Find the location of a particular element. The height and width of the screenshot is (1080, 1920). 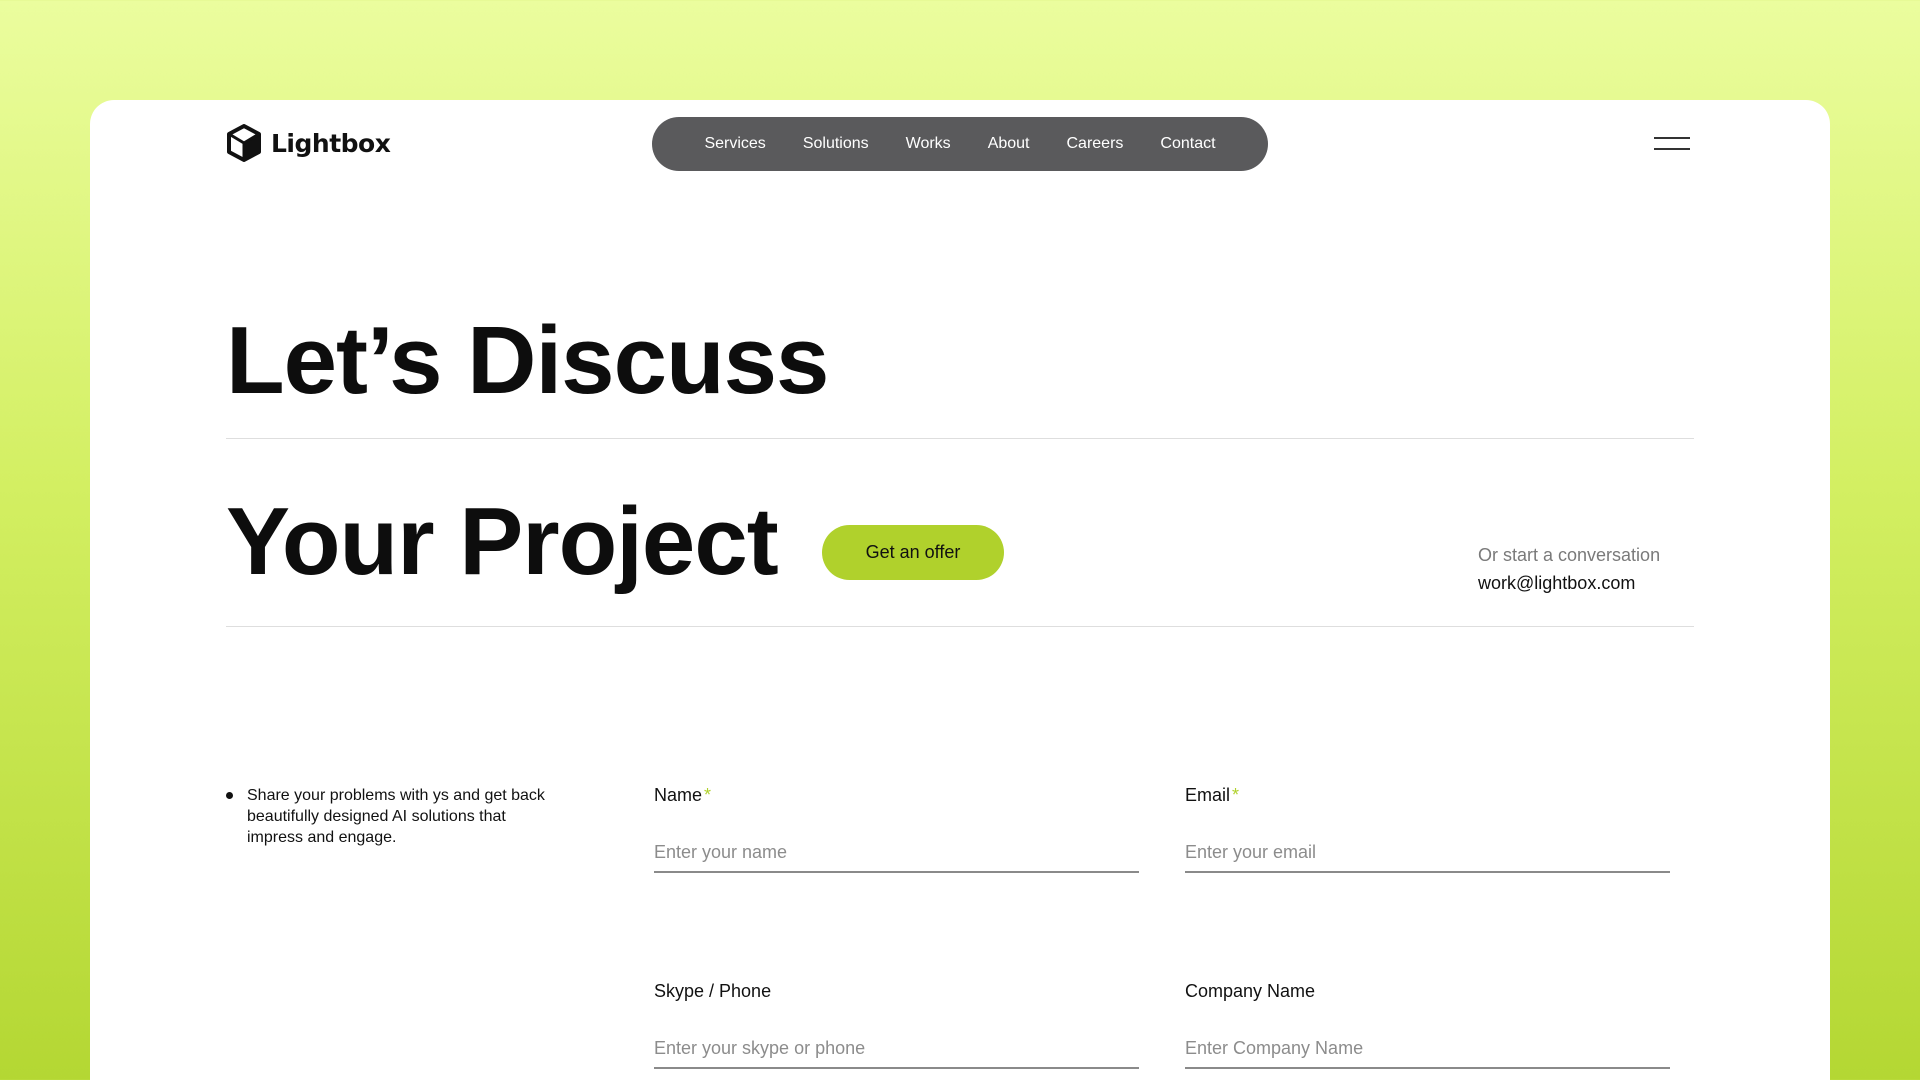

name-label: Name * is located at coordinates (896, 795).